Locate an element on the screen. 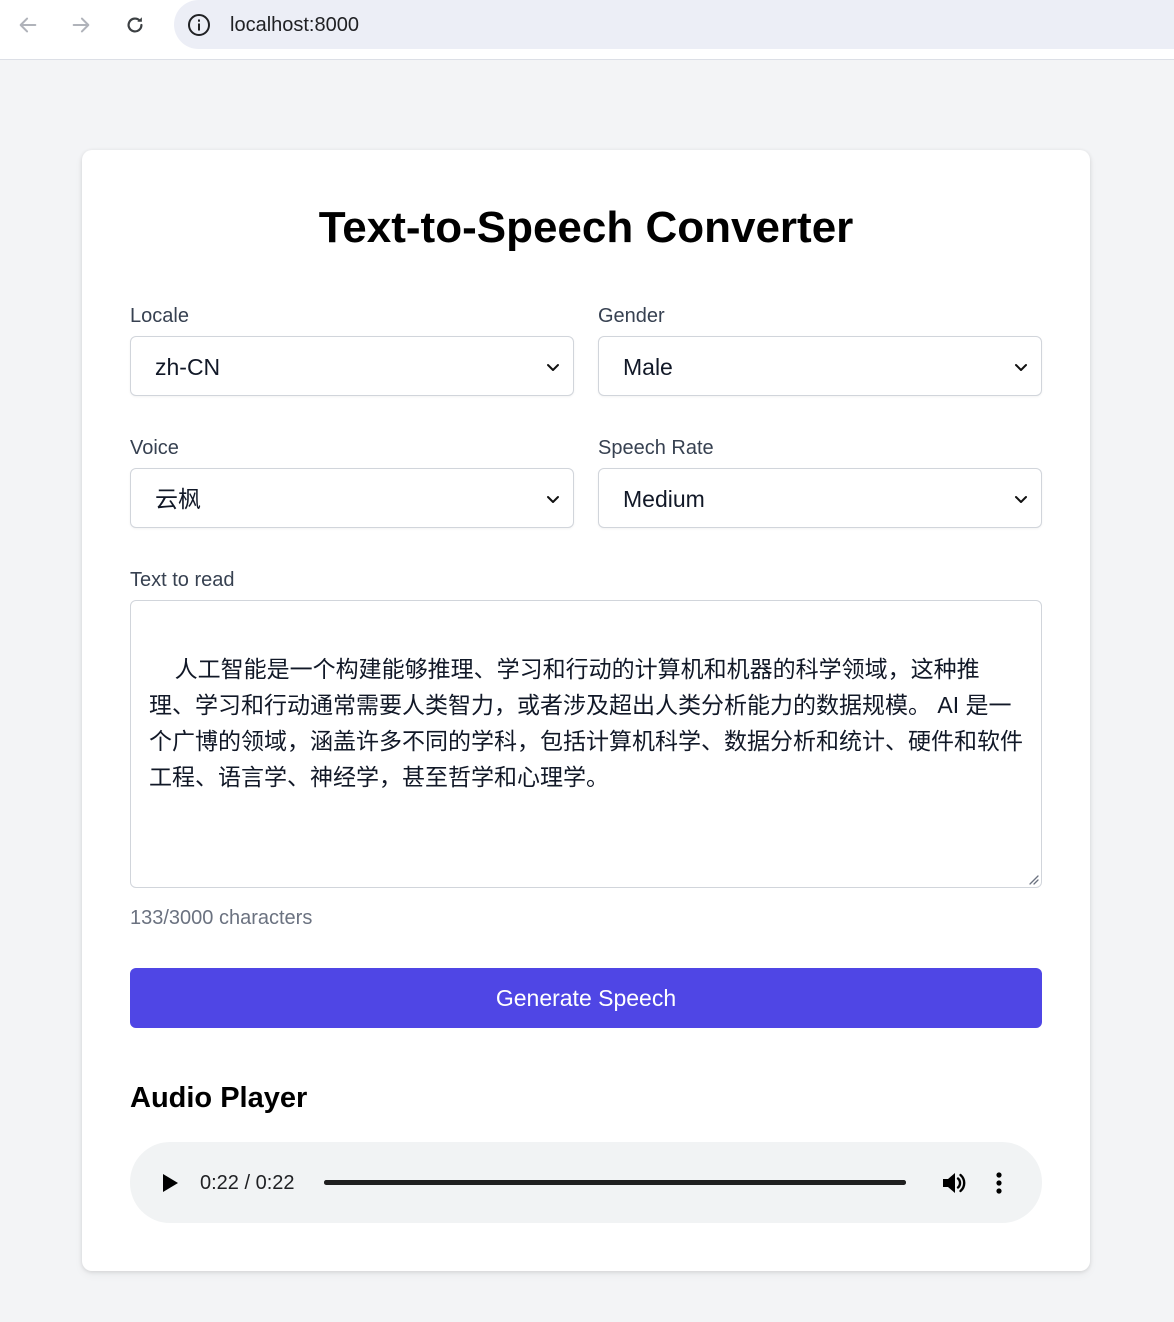 This screenshot has width=1174, height=1322. audio-player-title: Audio Player is located at coordinates (219, 1098).